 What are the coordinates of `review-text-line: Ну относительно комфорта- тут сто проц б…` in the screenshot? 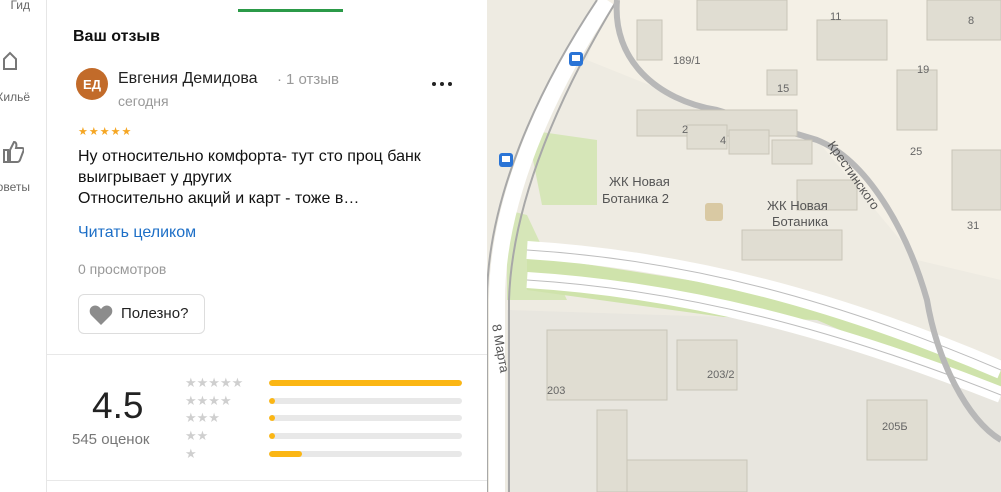 It's located at (249, 156).